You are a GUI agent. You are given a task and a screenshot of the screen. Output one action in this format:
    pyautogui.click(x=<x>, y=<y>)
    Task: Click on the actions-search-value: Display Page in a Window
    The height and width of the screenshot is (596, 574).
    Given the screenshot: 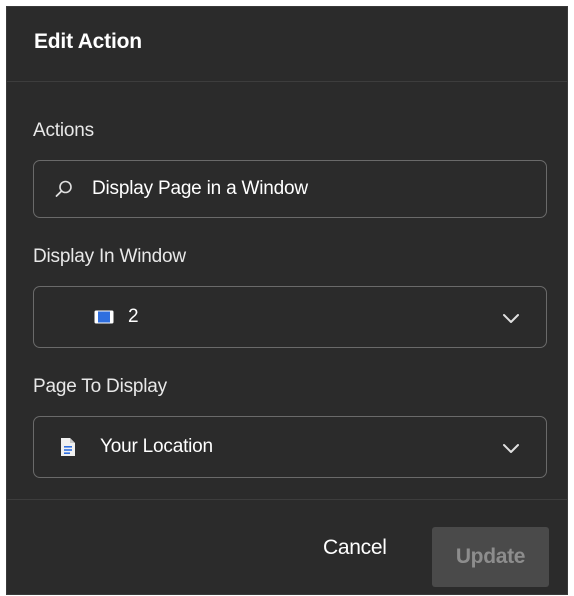 What is the action you would take?
    pyautogui.click(x=200, y=188)
    